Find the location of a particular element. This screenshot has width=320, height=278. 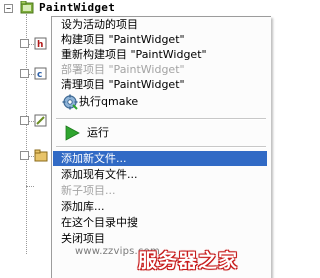

menu-item-deploy-project: 部署项目 "PaintWidget" is located at coordinates (160, 69).